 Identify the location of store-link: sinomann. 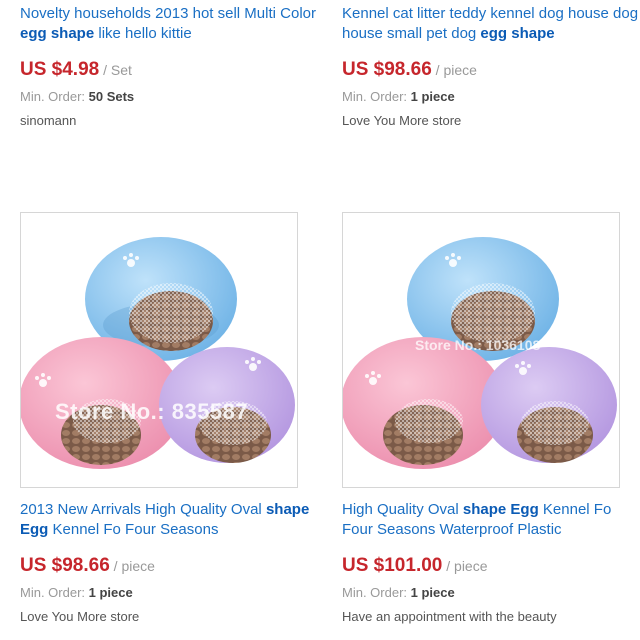
(170, 121).